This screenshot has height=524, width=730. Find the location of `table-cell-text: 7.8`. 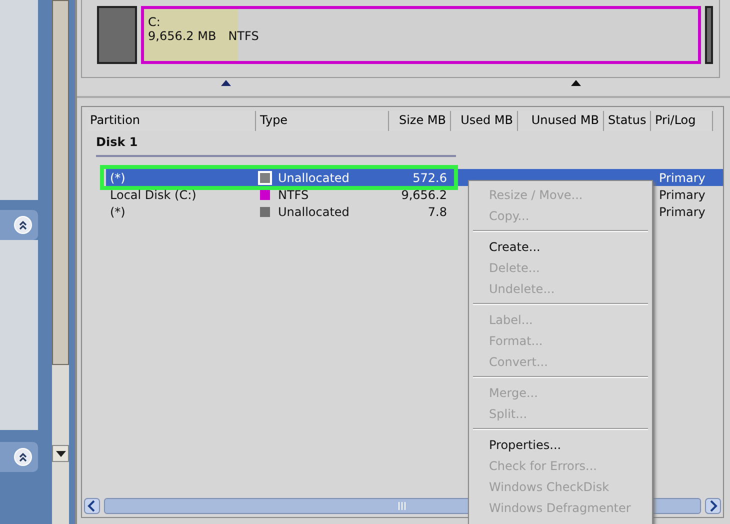

table-cell-text: 7.8 is located at coordinates (437, 211).